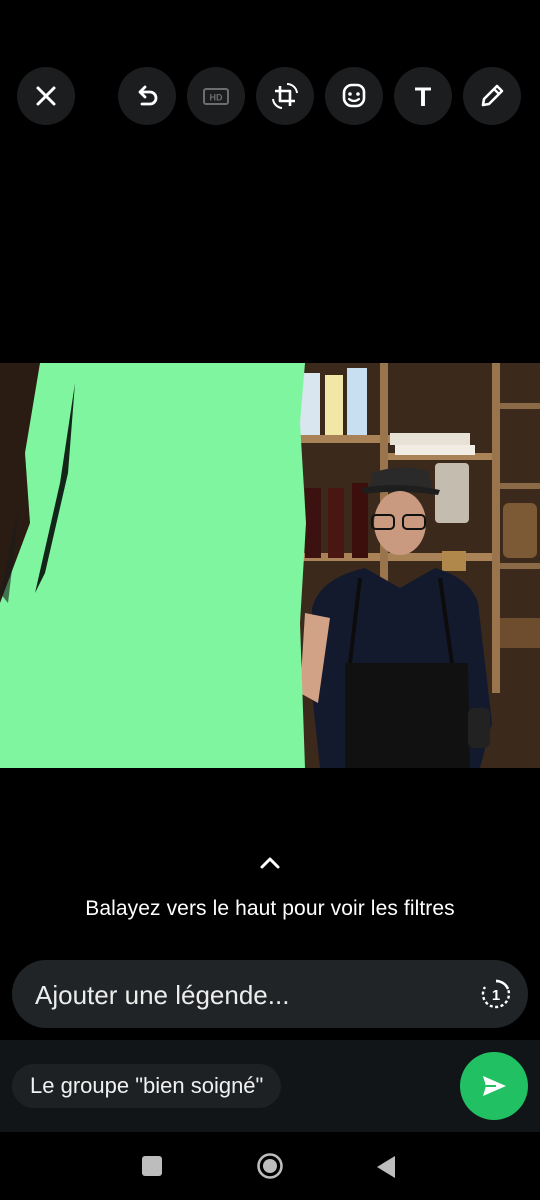  Describe the element at coordinates (147, 1086) in the screenshot. I see `recipient-chip: Le groupe "bien soigné"` at that location.